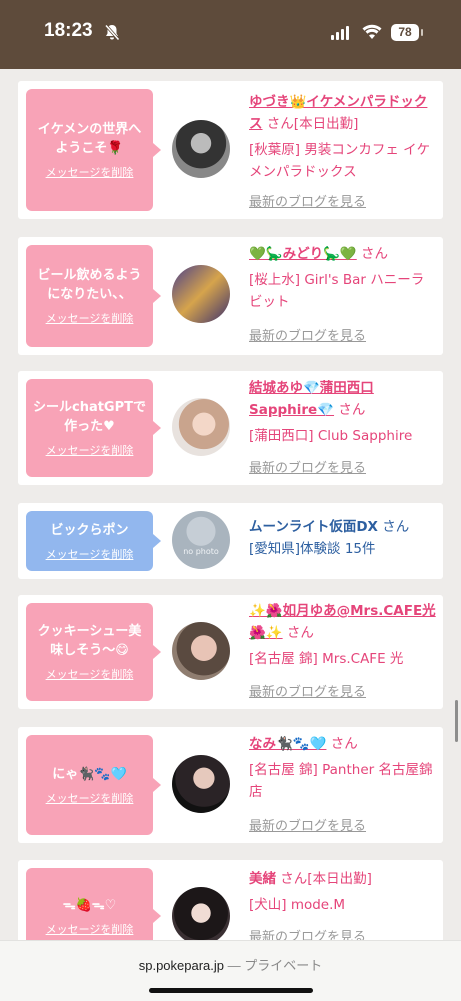 The height and width of the screenshot is (1001, 461). I want to click on message-bubble: ビックらポン メッセージを削除, so click(93, 541).